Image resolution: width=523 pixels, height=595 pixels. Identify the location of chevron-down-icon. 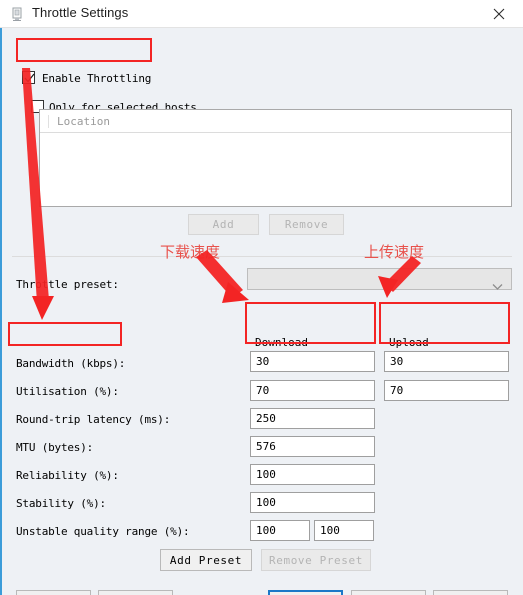
(497, 285).